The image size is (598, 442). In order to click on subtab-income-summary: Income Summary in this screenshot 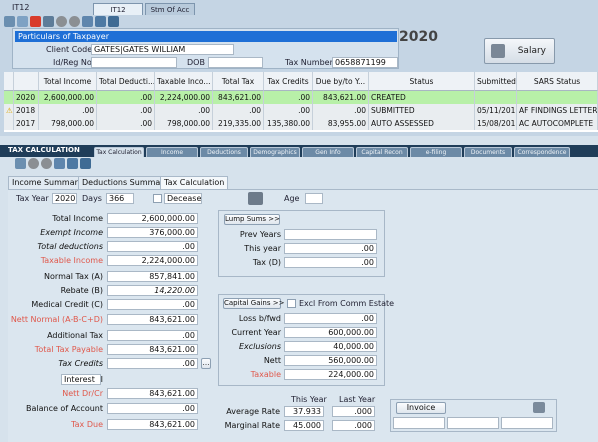, I will do `click(47, 182)`.